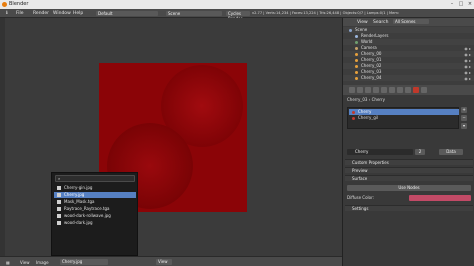 The width and height of the screenshot is (474, 266). I want to click on constraints-tab-icon, so click(392, 90).